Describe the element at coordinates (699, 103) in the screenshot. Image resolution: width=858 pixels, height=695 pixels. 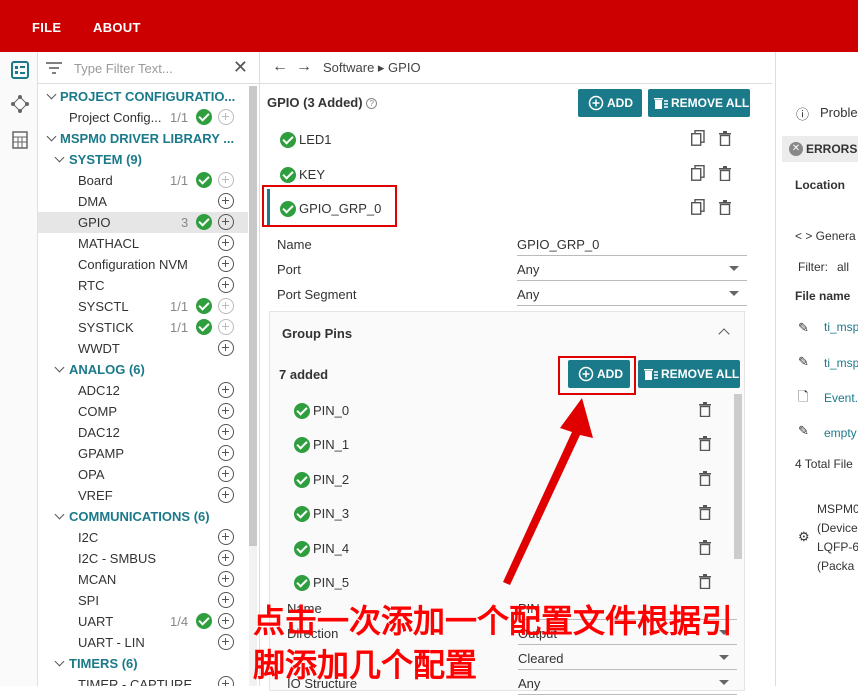
I see `remove-all-instances-button: REMOVE ALL` at that location.